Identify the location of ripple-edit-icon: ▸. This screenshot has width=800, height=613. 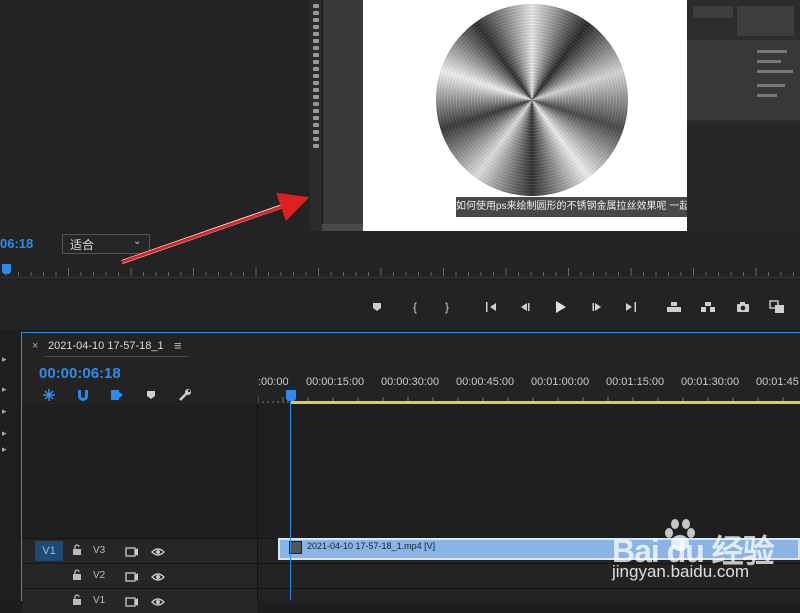
(7, 411).